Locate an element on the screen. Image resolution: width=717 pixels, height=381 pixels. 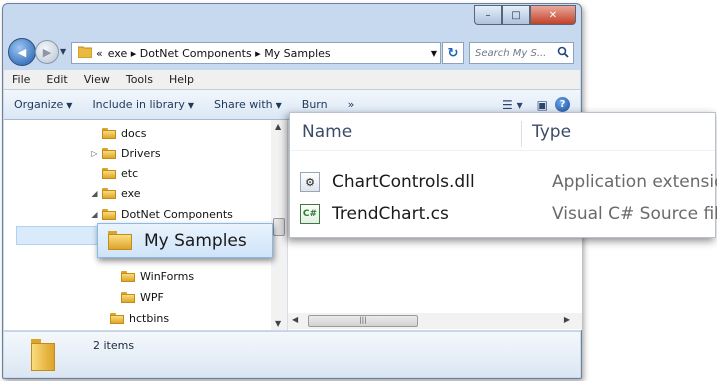
share-label: Share with is located at coordinates (243, 104).